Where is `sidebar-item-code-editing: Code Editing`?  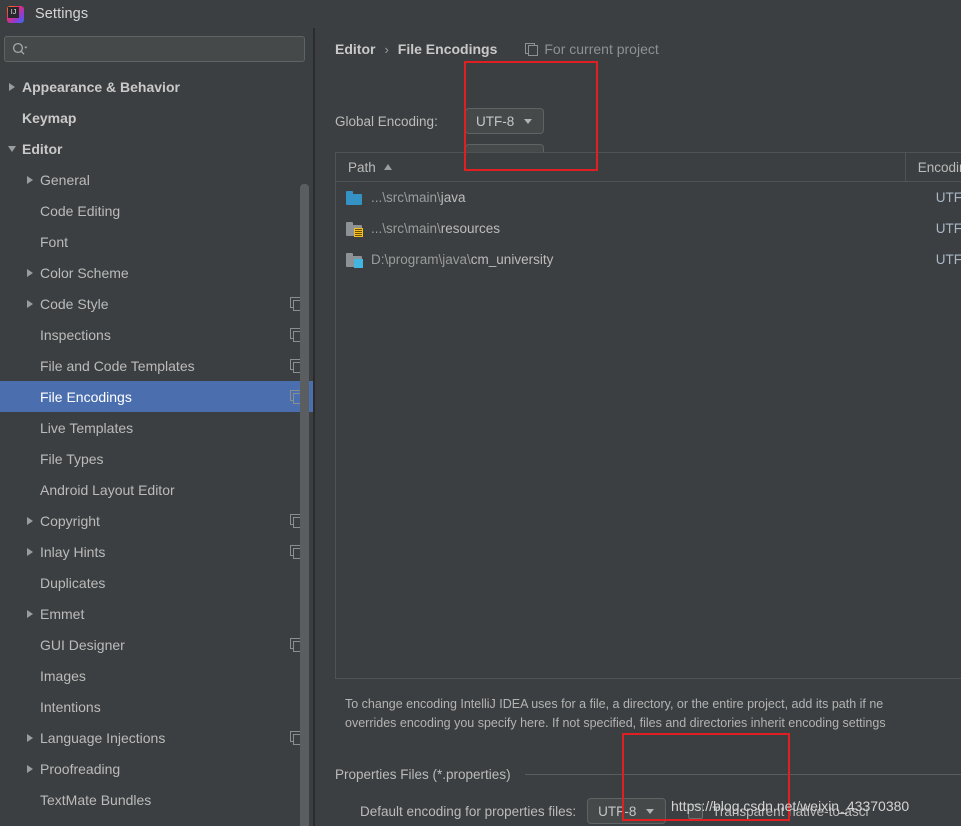 sidebar-item-code-editing: Code Editing is located at coordinates (156, 210).